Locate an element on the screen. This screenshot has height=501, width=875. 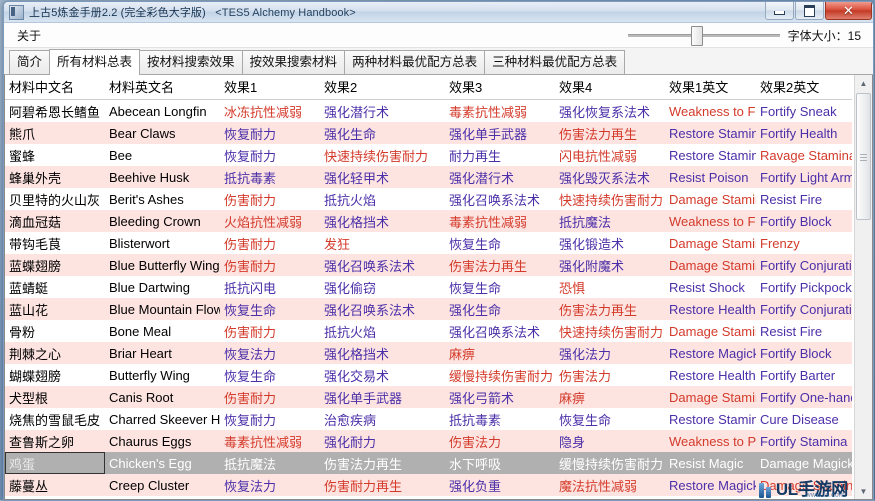
cell-effect3: 伤害法力 is located at coordinates (500, 441).